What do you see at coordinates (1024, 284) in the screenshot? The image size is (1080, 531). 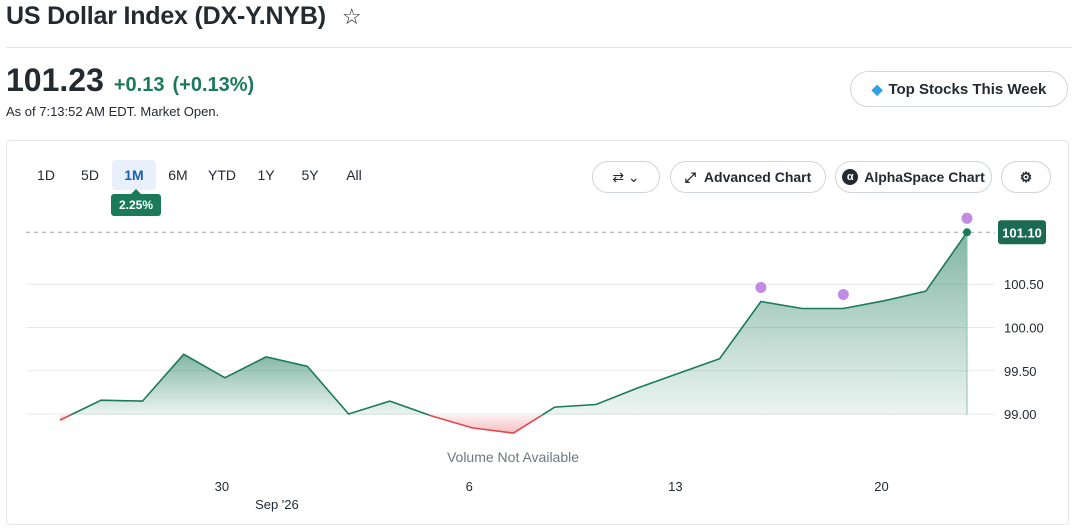 I see `y-tick-label: 100.50` at bounding box center [1024, 284].